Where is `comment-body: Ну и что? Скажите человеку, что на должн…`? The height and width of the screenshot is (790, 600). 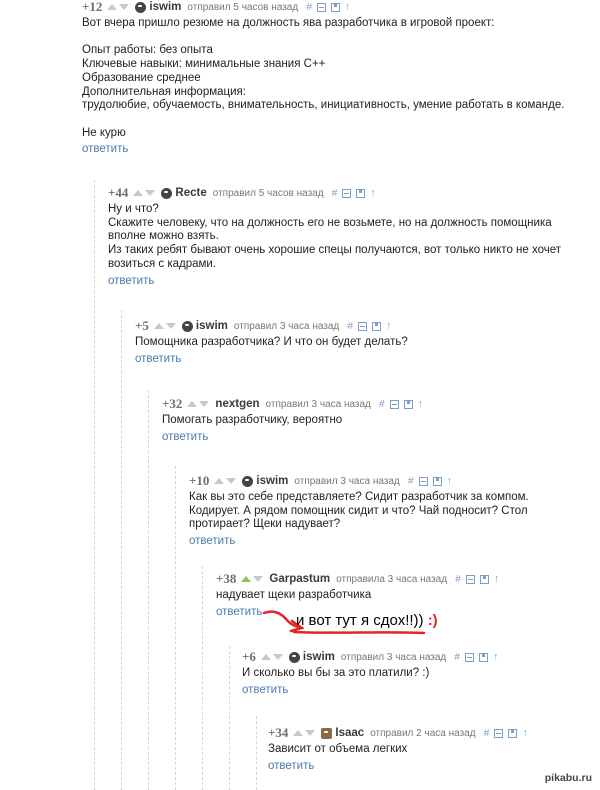
comment-body: Ну и что? Скажите человеку, что на должн… is located at coordinates (335, 236).